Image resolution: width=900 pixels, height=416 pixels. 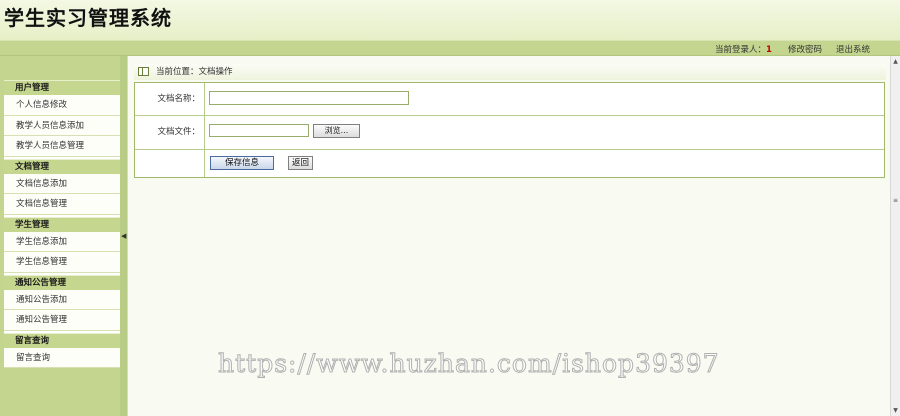 What do you see at coordinates (242, 163) in the screenshot?
I see `save-button: 保存信息` at bounding box center [242, 163].